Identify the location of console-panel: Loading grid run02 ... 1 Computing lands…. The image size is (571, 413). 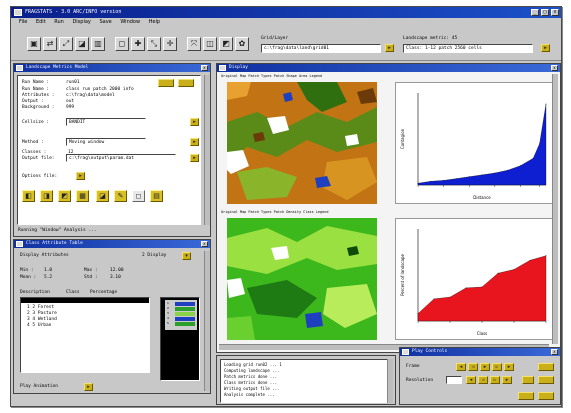
(306, 380).